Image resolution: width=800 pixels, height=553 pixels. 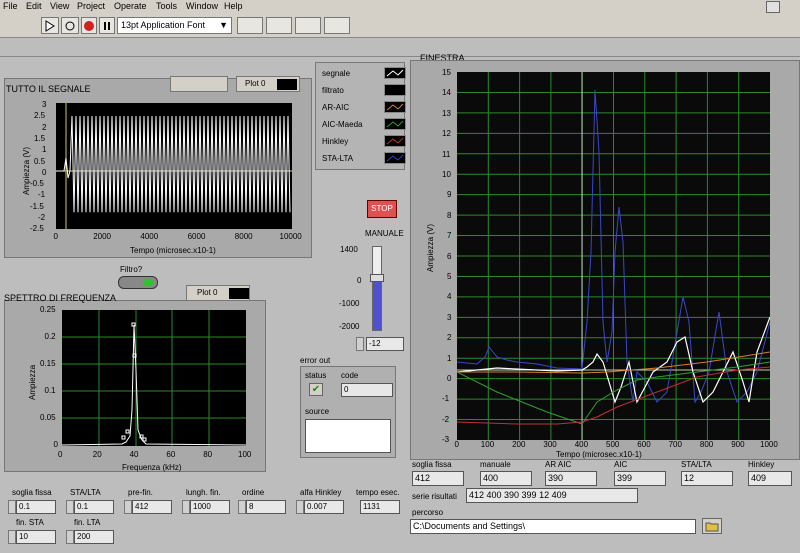 What do you see at coordinates (773, 7) in the screenshot?
I see `vi-icon` at bounding box center [773, 7].